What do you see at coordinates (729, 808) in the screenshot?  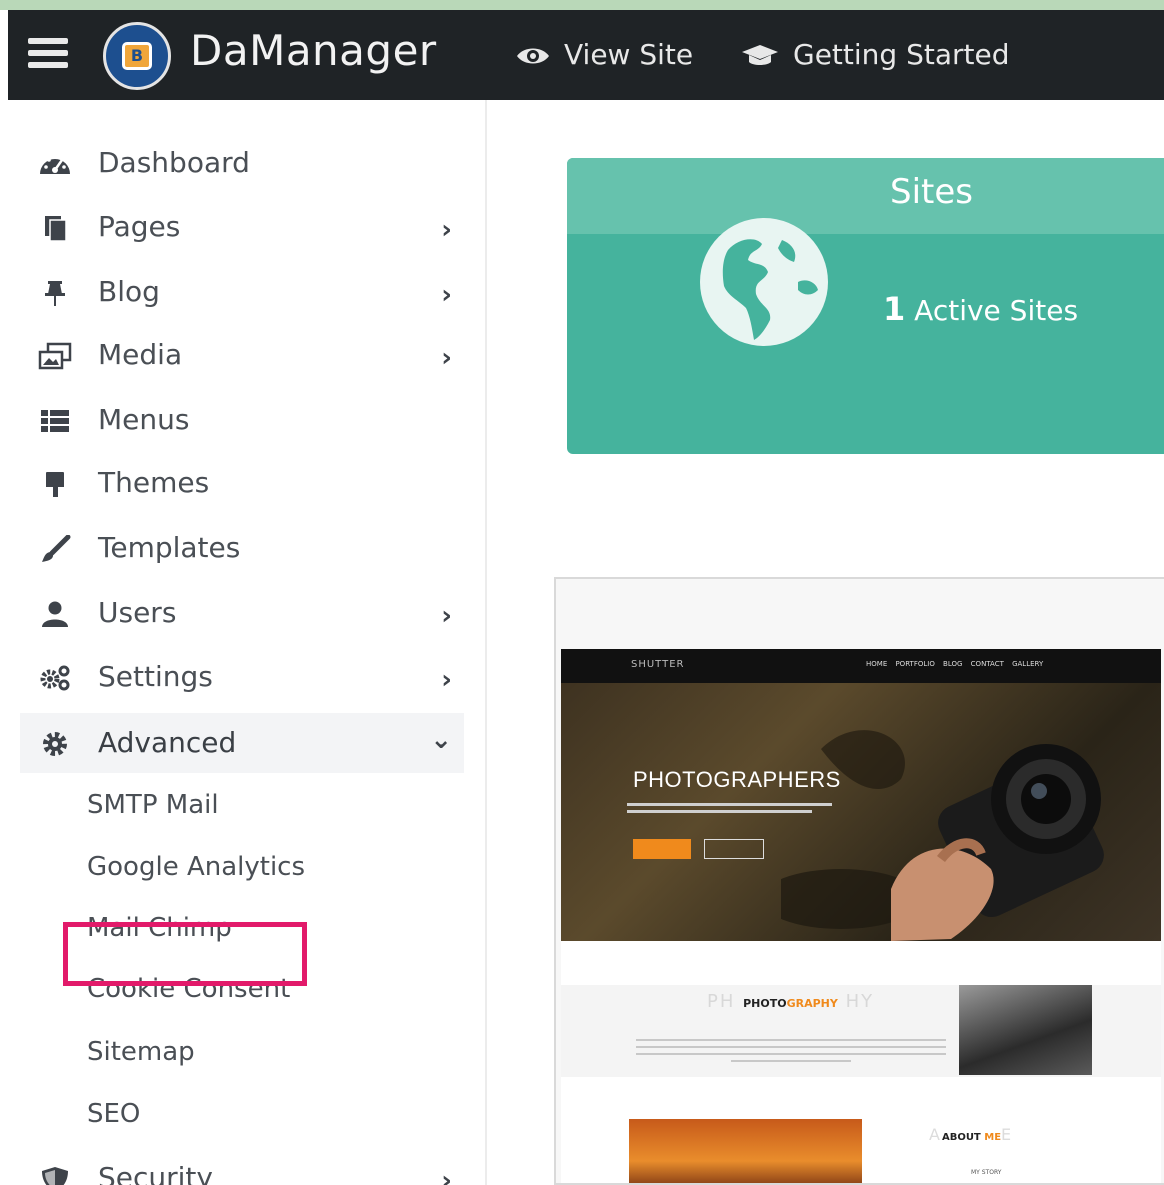 I see `preview-hero-text` at bounding box center [729, 808].